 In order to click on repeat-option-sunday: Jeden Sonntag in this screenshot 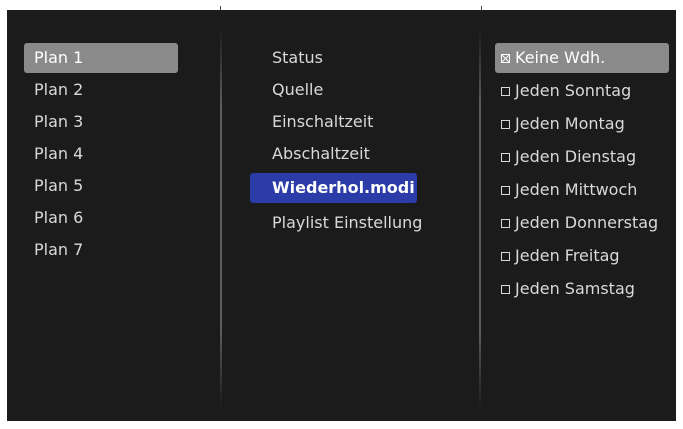, I will do `click(582, 91)`.